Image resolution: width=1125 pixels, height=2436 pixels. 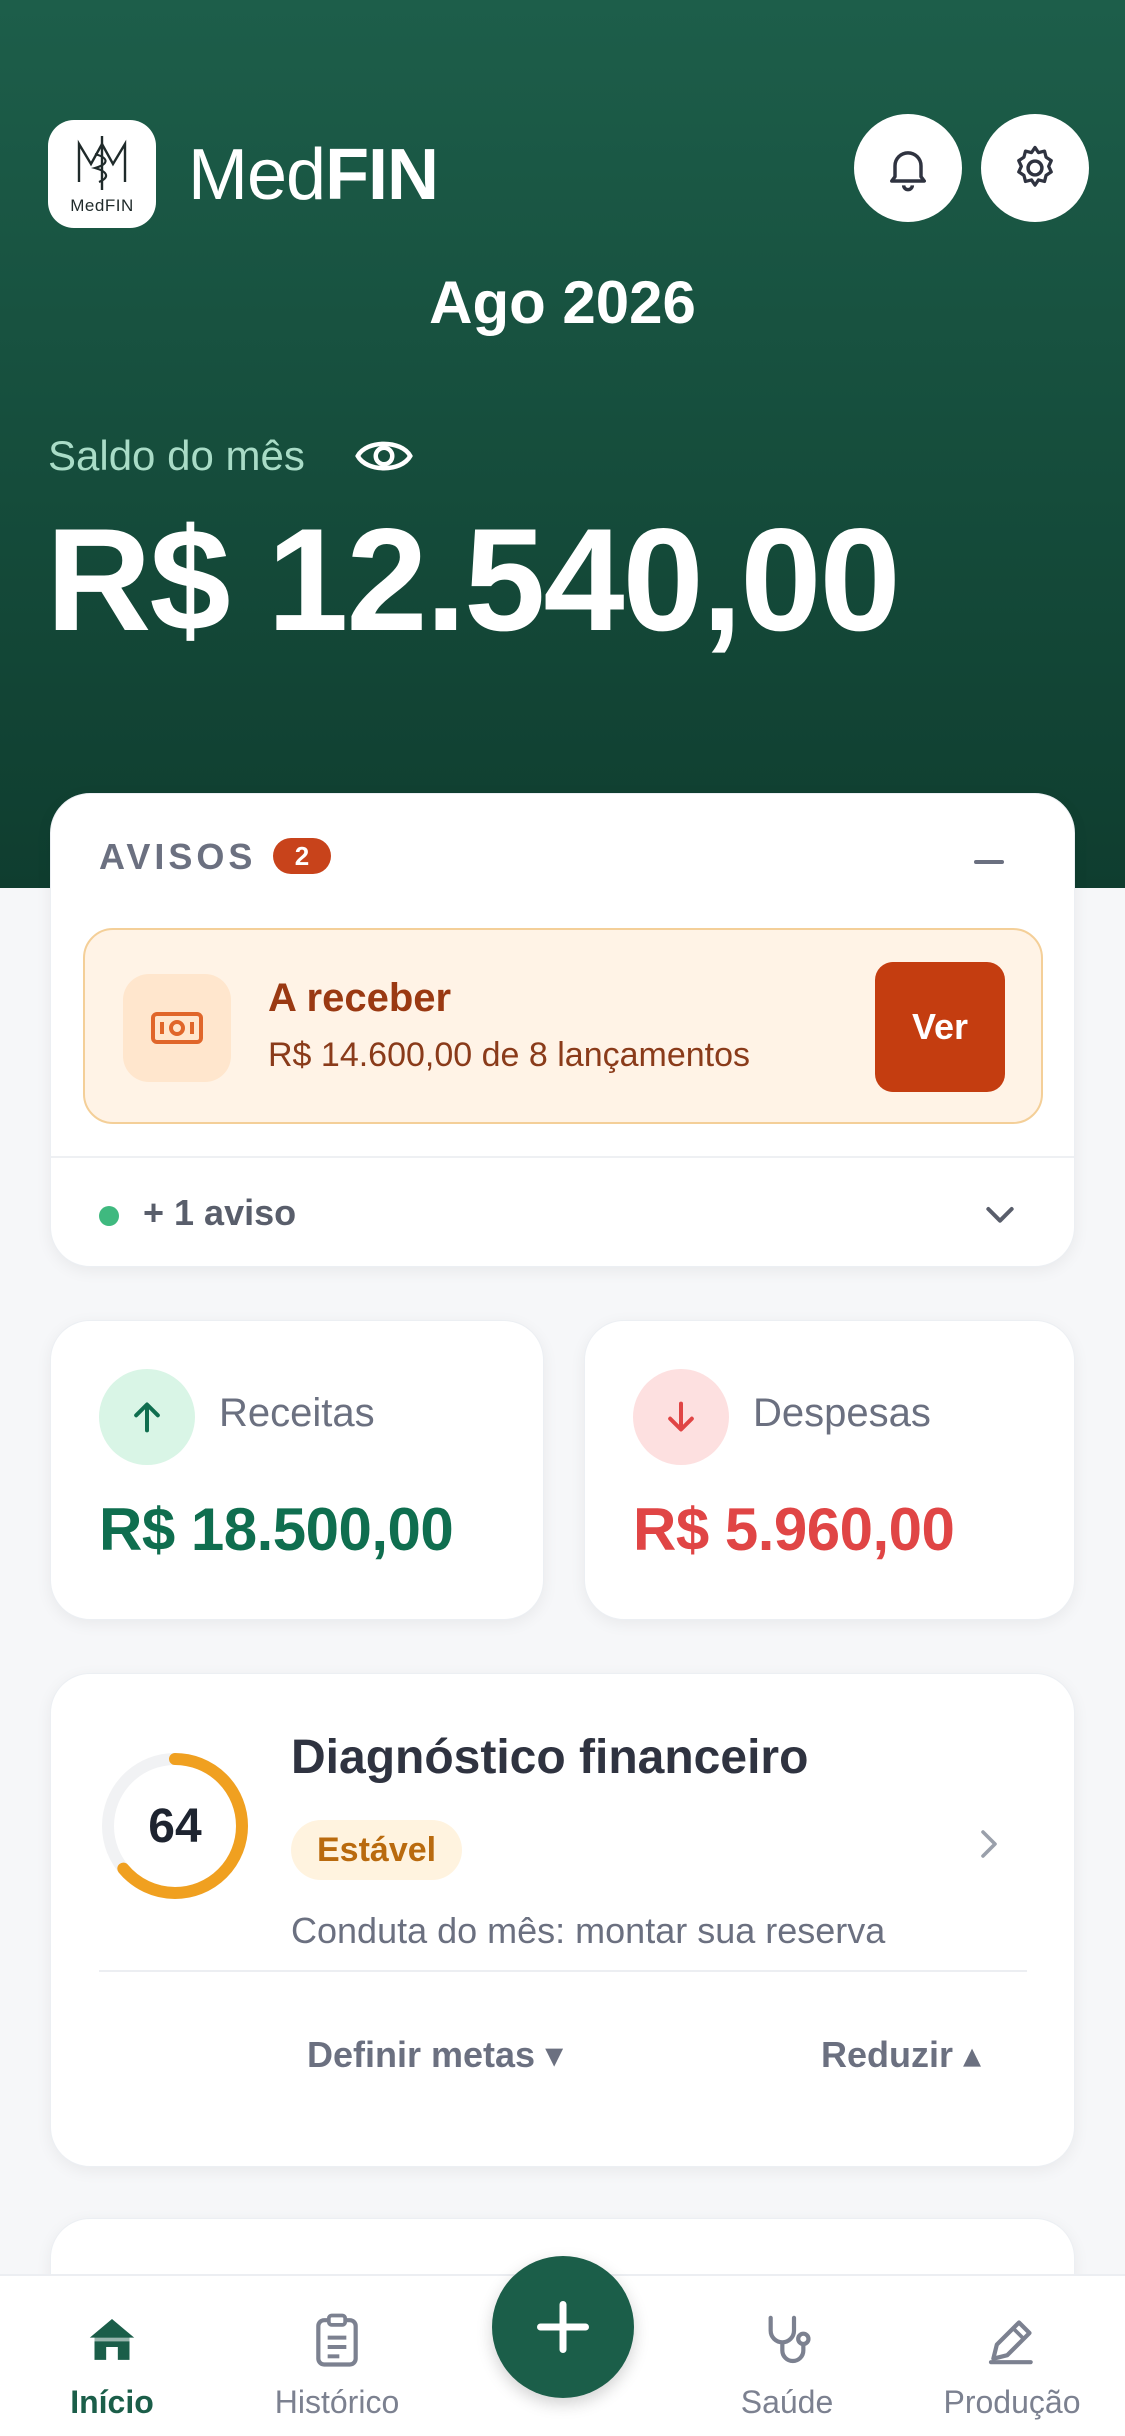 I want to click on month-selector: Ago 2026, so click(x=562, y=302).